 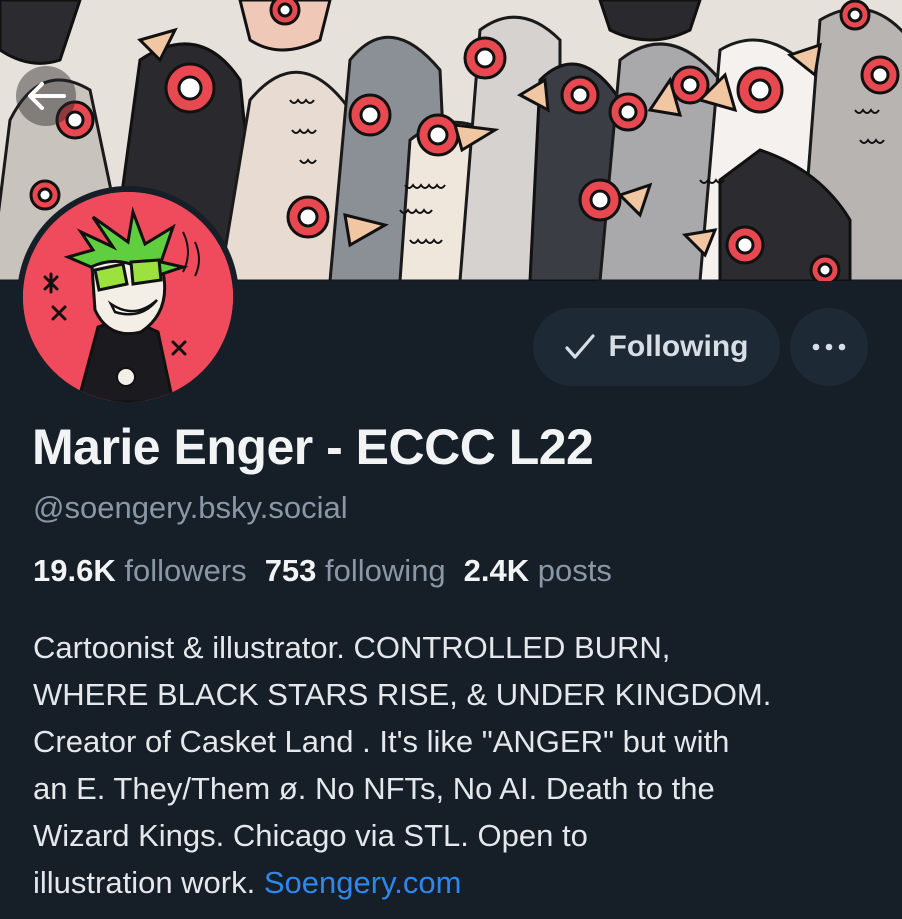 I want to click on more-options-button, so click(x=829, y=347).